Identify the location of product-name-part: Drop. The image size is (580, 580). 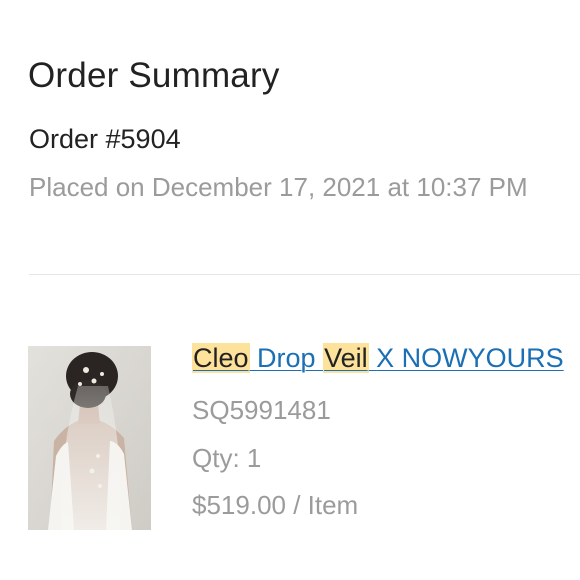
(286, 358).